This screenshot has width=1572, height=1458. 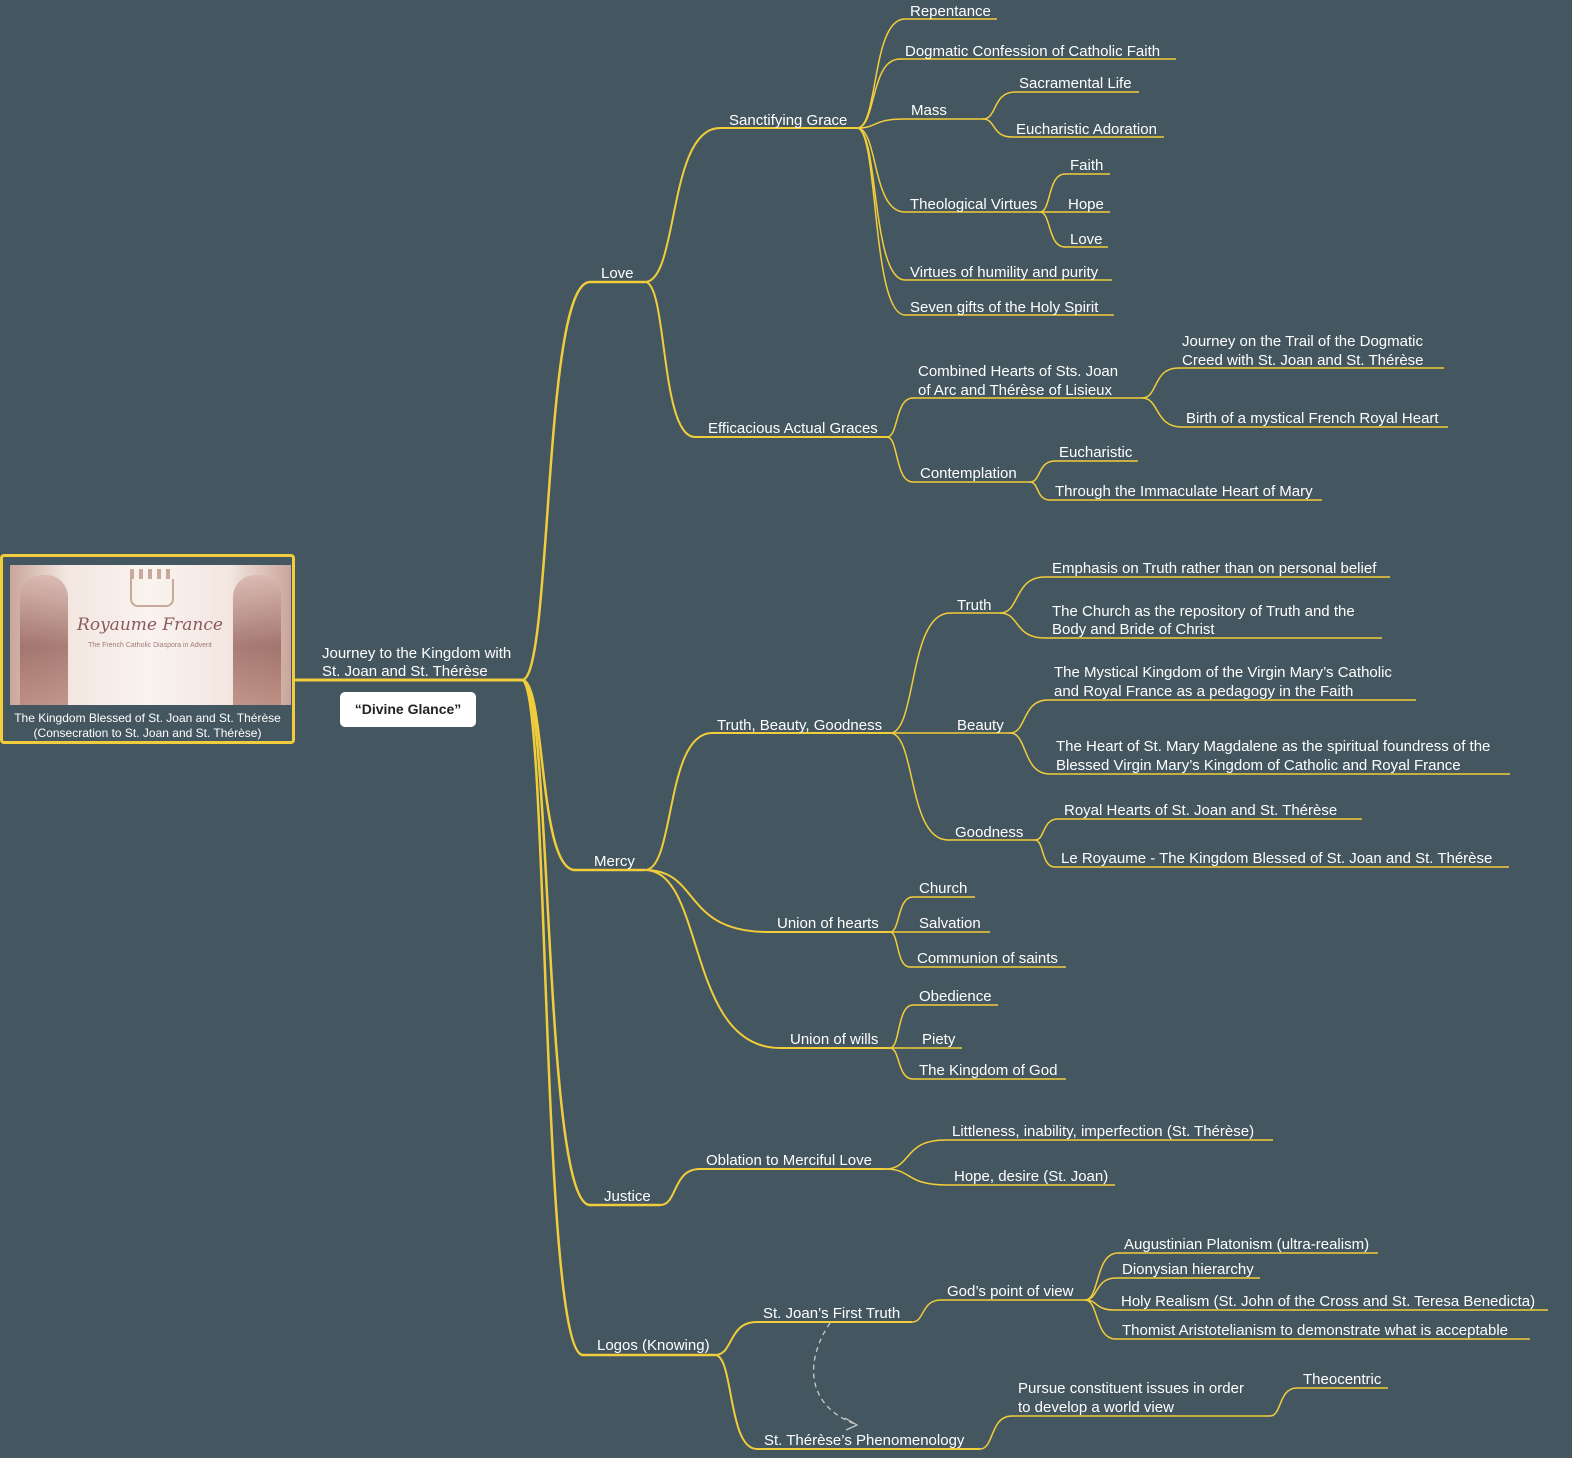 I want to click on node-faith: Faith, so click(x=1086, y=165).